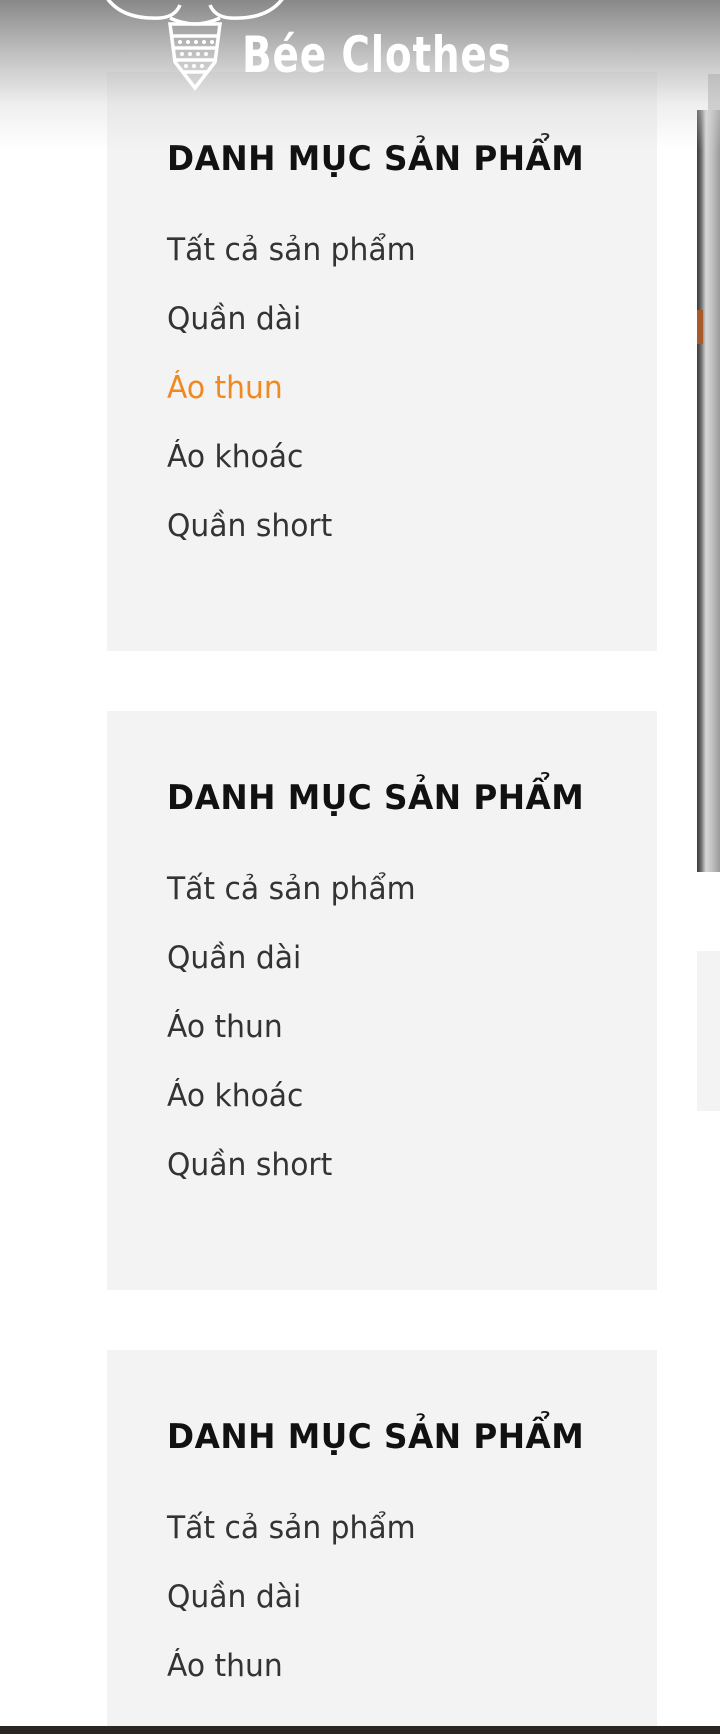  I want to click on footer-bar, so click(360, 1730).